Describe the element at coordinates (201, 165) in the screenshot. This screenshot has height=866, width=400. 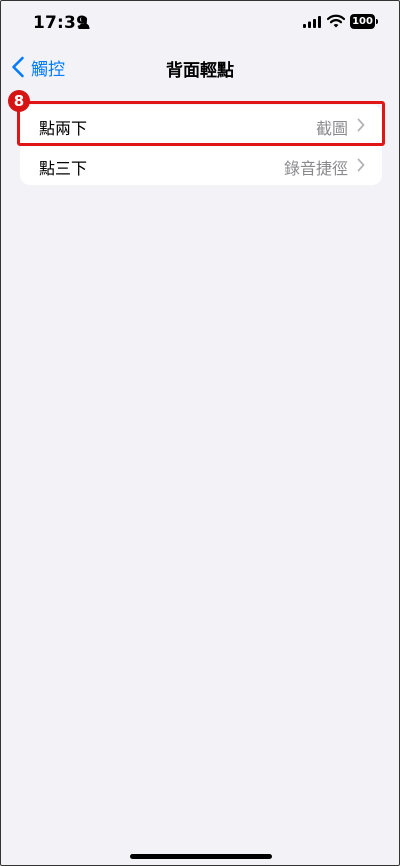
I see `list-item-triple-tap: 點三下 錄音捷徑` at that location.